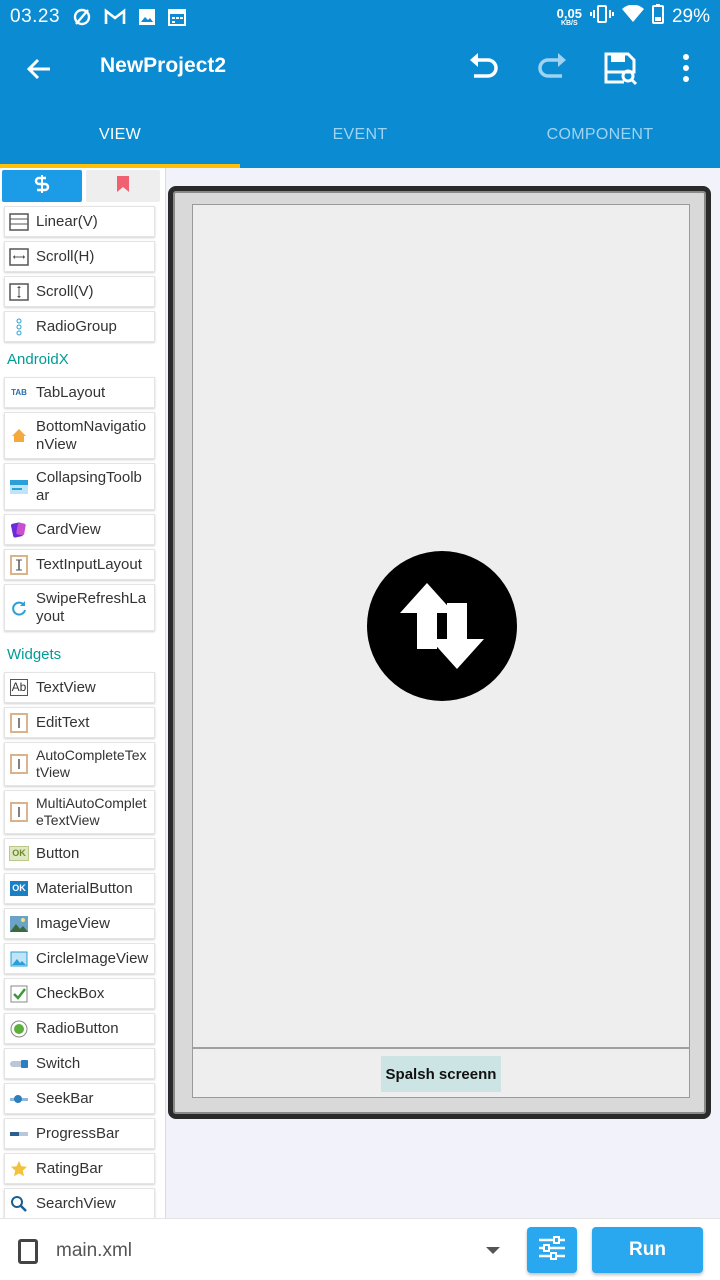 The width and height of the screenshot is (720, 1280). I want to click on redo-icon, so click(552, 68).